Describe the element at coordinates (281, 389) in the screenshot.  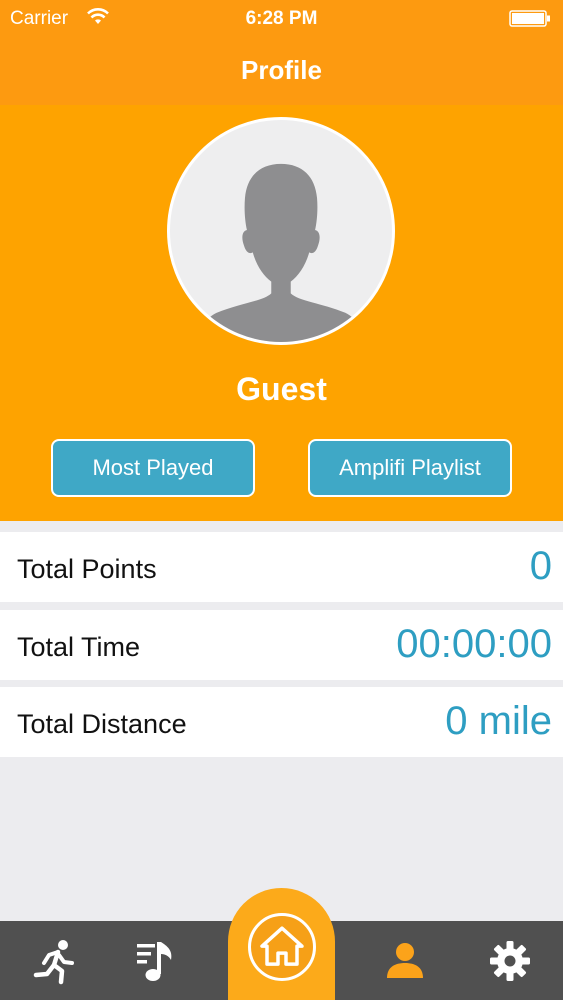
I see `profile-name: Guest` at that location.